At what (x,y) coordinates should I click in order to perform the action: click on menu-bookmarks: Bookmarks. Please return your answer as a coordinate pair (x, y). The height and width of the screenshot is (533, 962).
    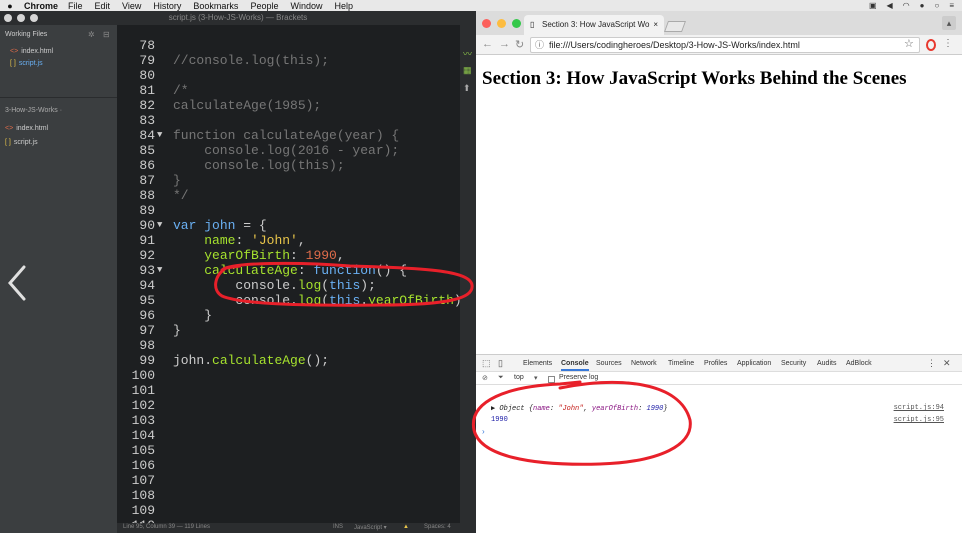
    Looking at the image, I should click on (215, 6).